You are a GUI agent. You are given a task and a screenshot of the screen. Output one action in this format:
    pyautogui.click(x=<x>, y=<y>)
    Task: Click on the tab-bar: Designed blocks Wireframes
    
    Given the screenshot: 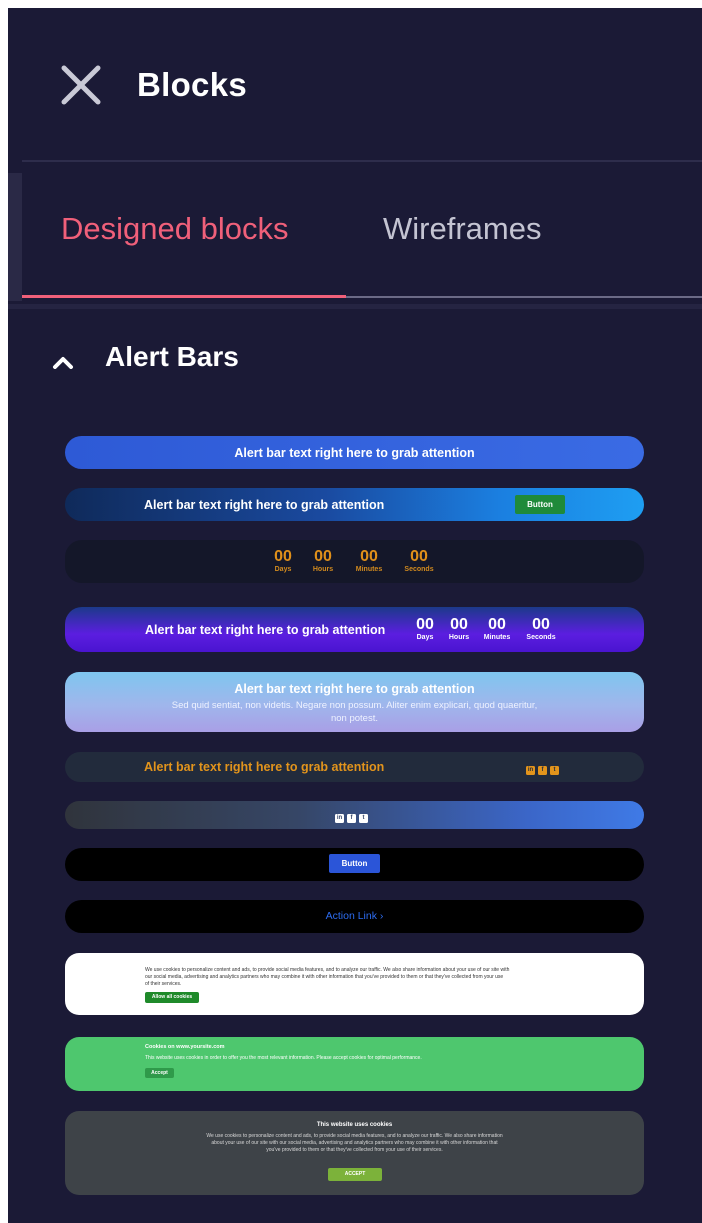 What is the action you would take?
    pyautogui.click(x=362, y=238)
    